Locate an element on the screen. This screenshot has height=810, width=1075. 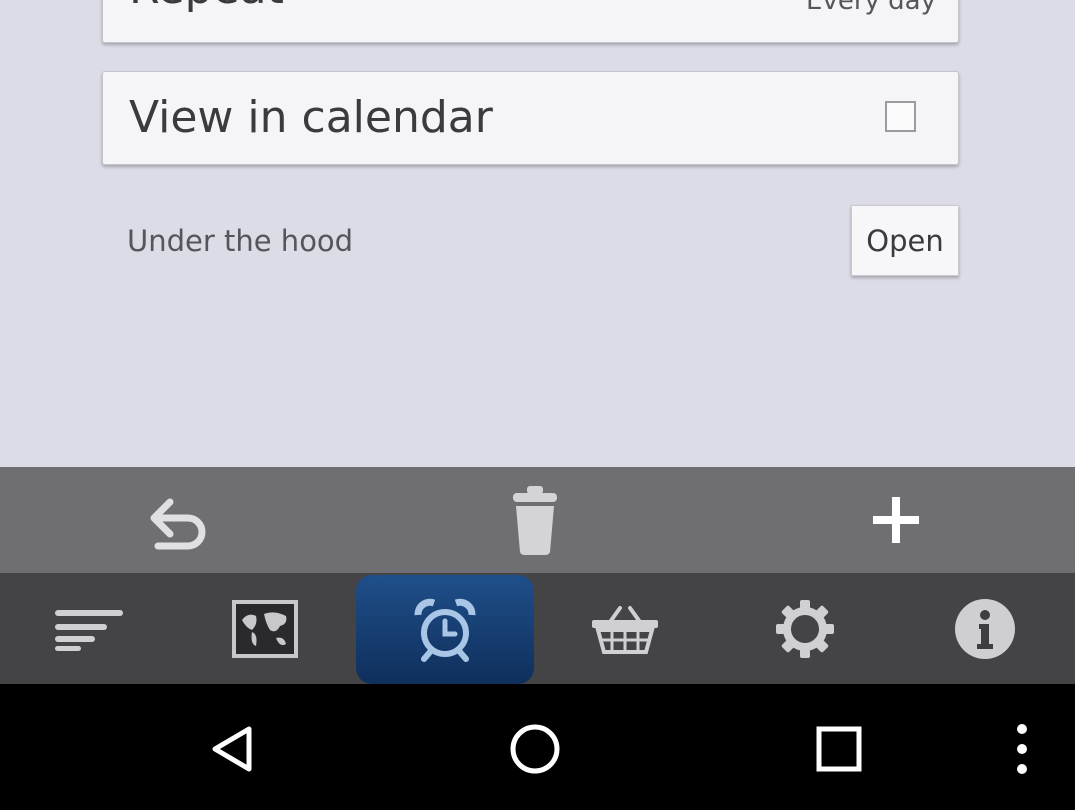
world-map-icon is located at coordinates (265, 628).